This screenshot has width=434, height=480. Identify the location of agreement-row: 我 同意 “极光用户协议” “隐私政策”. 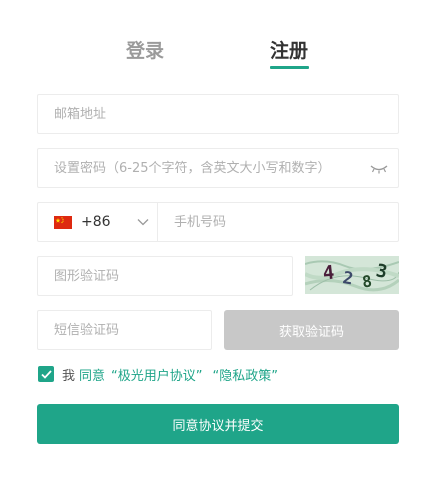
(158, 374).